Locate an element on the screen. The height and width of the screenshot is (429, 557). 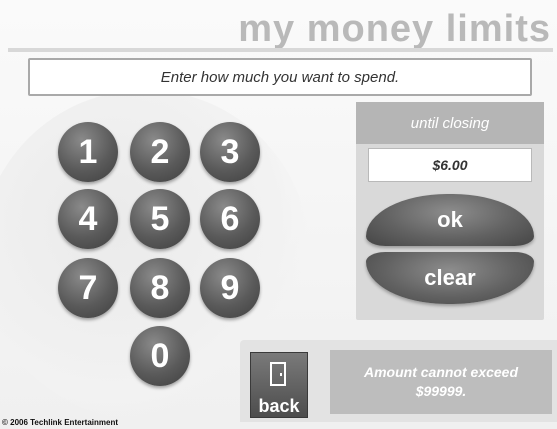
page-title: my money limits is located at coordinates (394, 29).